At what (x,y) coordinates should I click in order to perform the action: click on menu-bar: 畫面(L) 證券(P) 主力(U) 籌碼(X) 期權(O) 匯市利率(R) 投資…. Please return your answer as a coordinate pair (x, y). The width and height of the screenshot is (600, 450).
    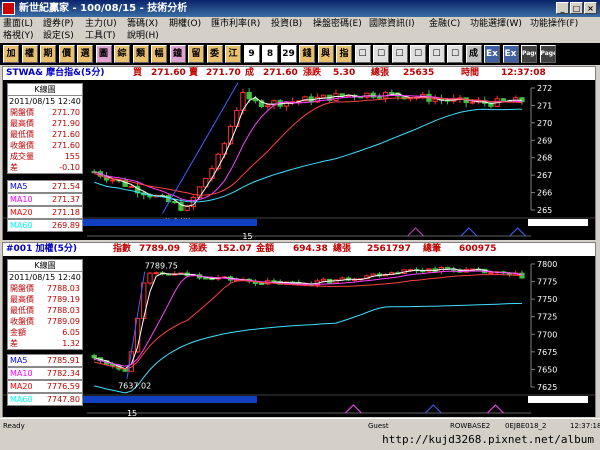
    Looking at the image, I should click on (300, 30).